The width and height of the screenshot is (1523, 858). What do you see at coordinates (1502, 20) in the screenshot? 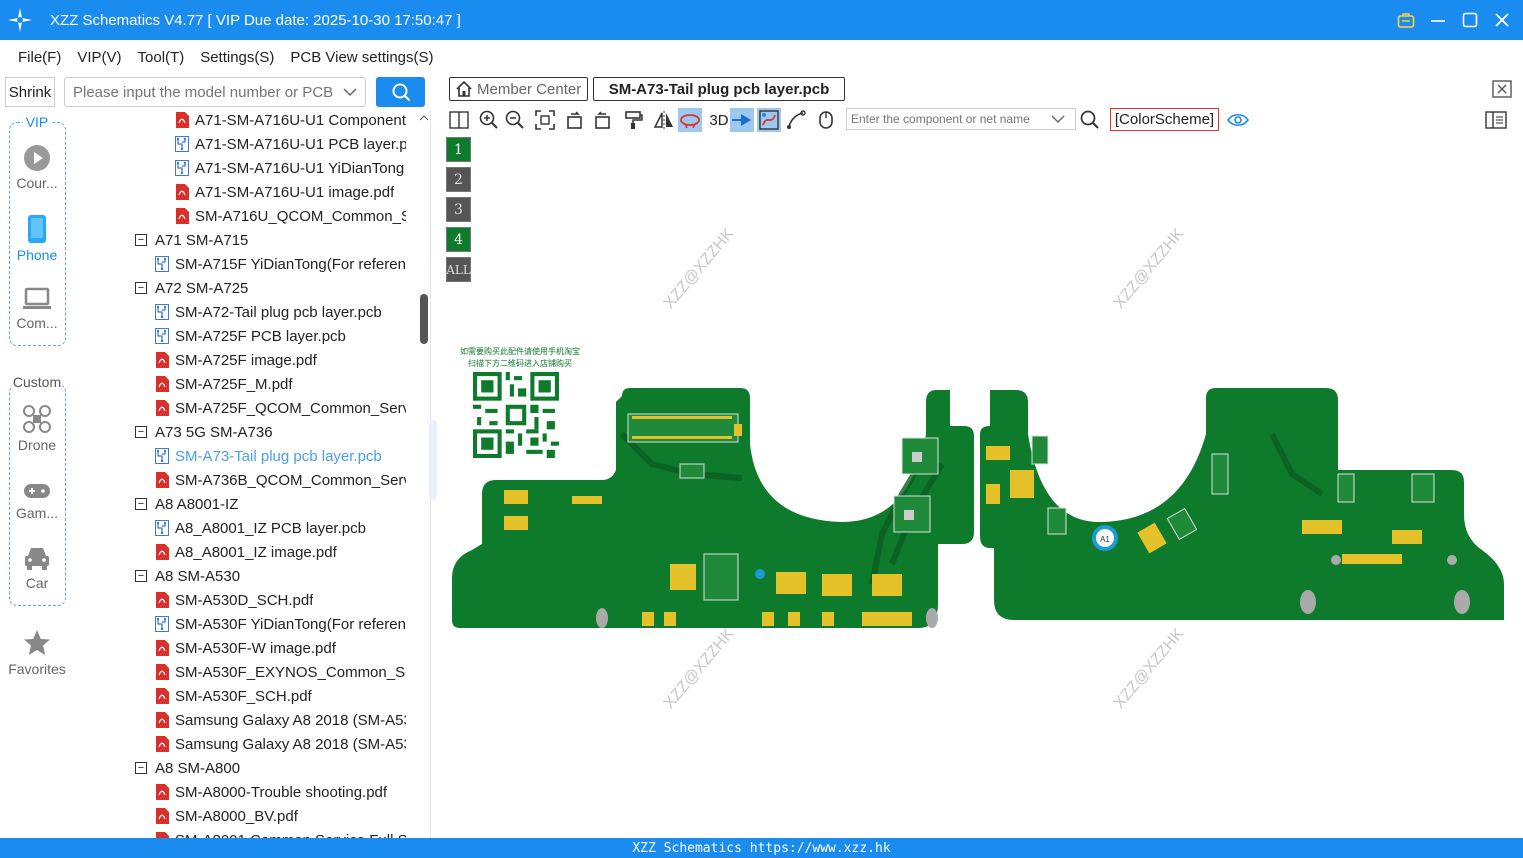
I see `close-button` at bounding box center [1502, 20].